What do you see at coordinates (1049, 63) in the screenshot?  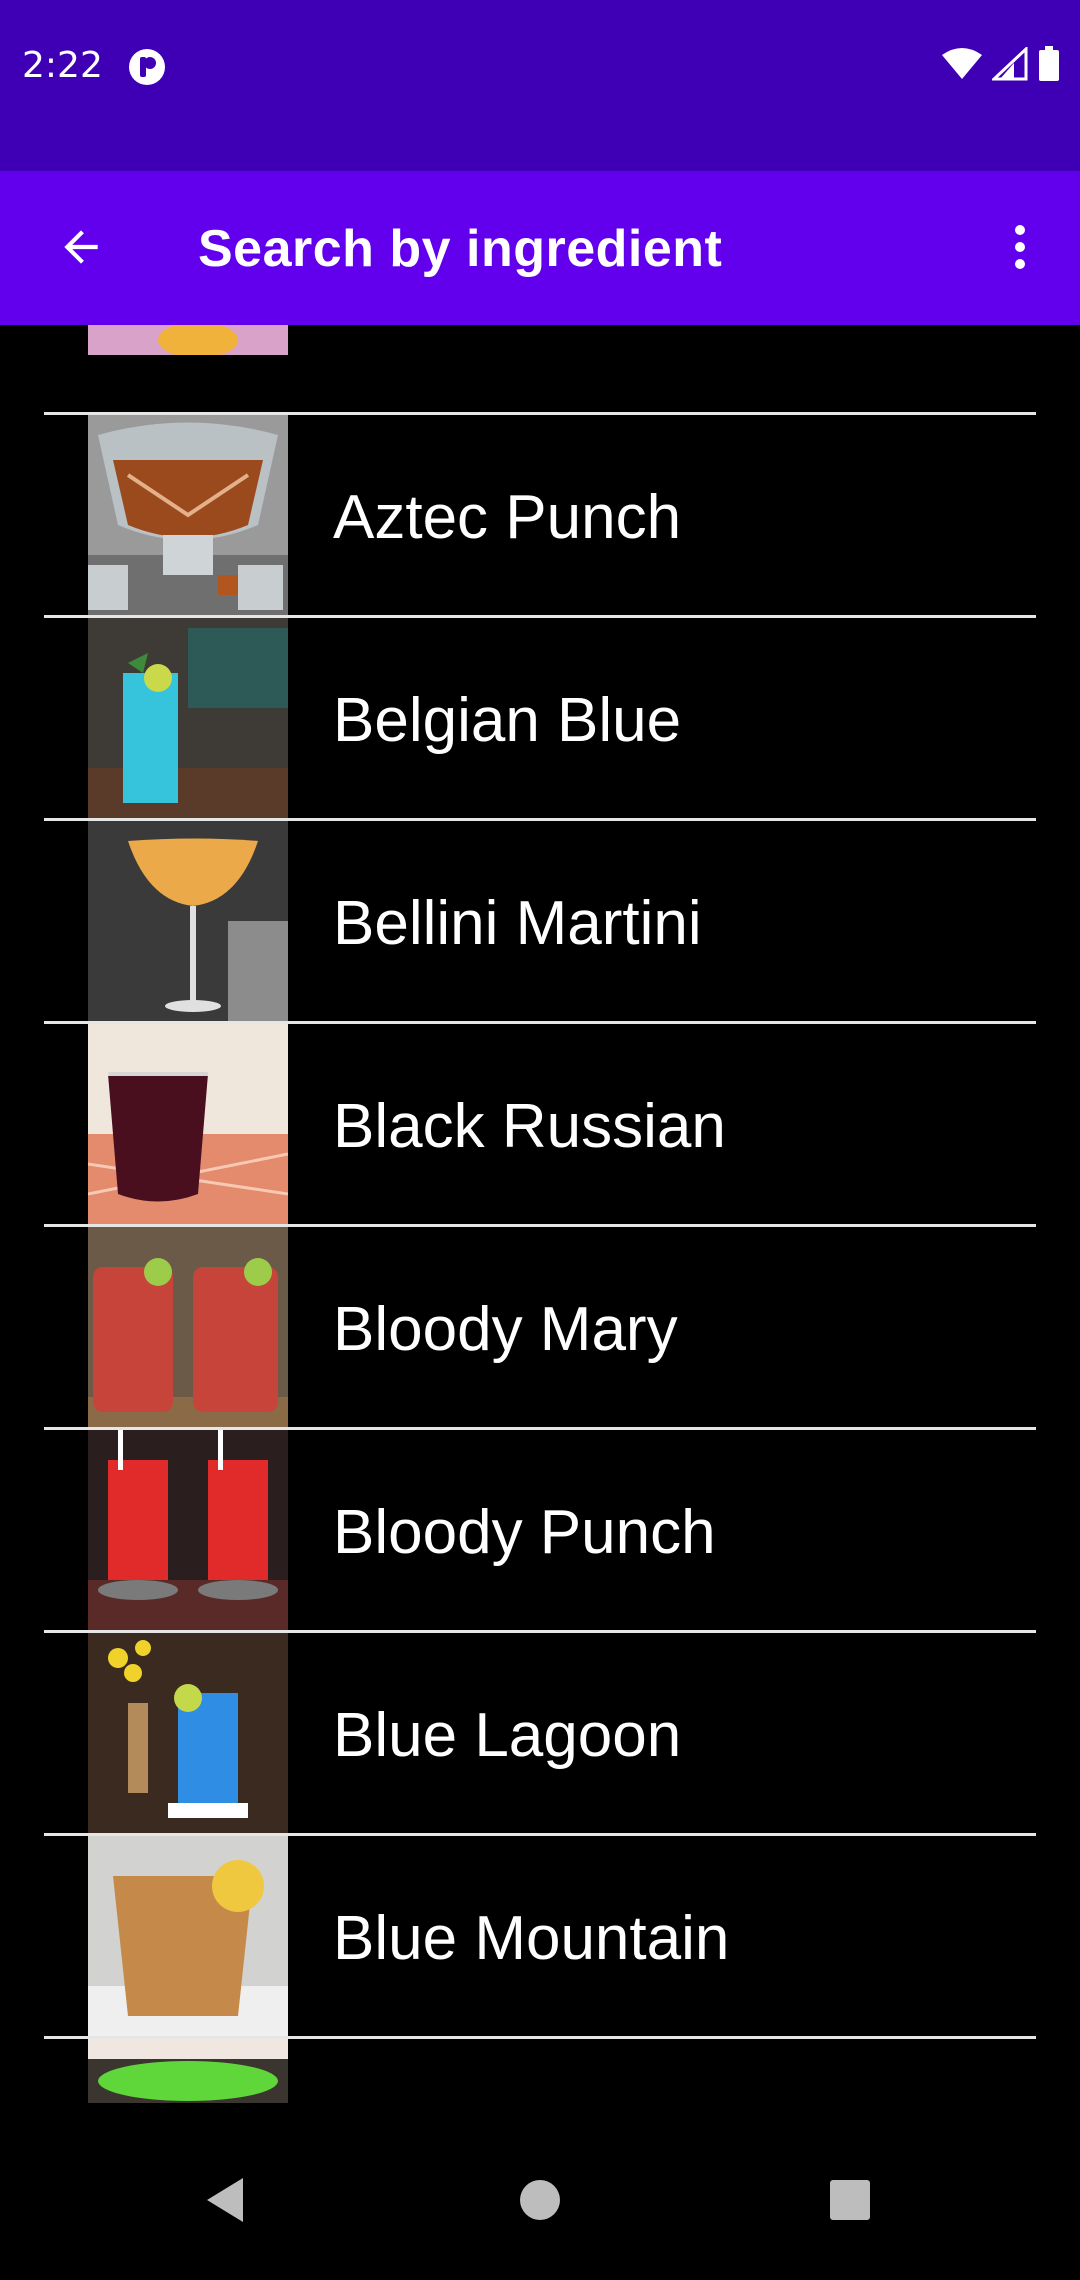 I see `battery-icon` at bounding box center [1049, 63].